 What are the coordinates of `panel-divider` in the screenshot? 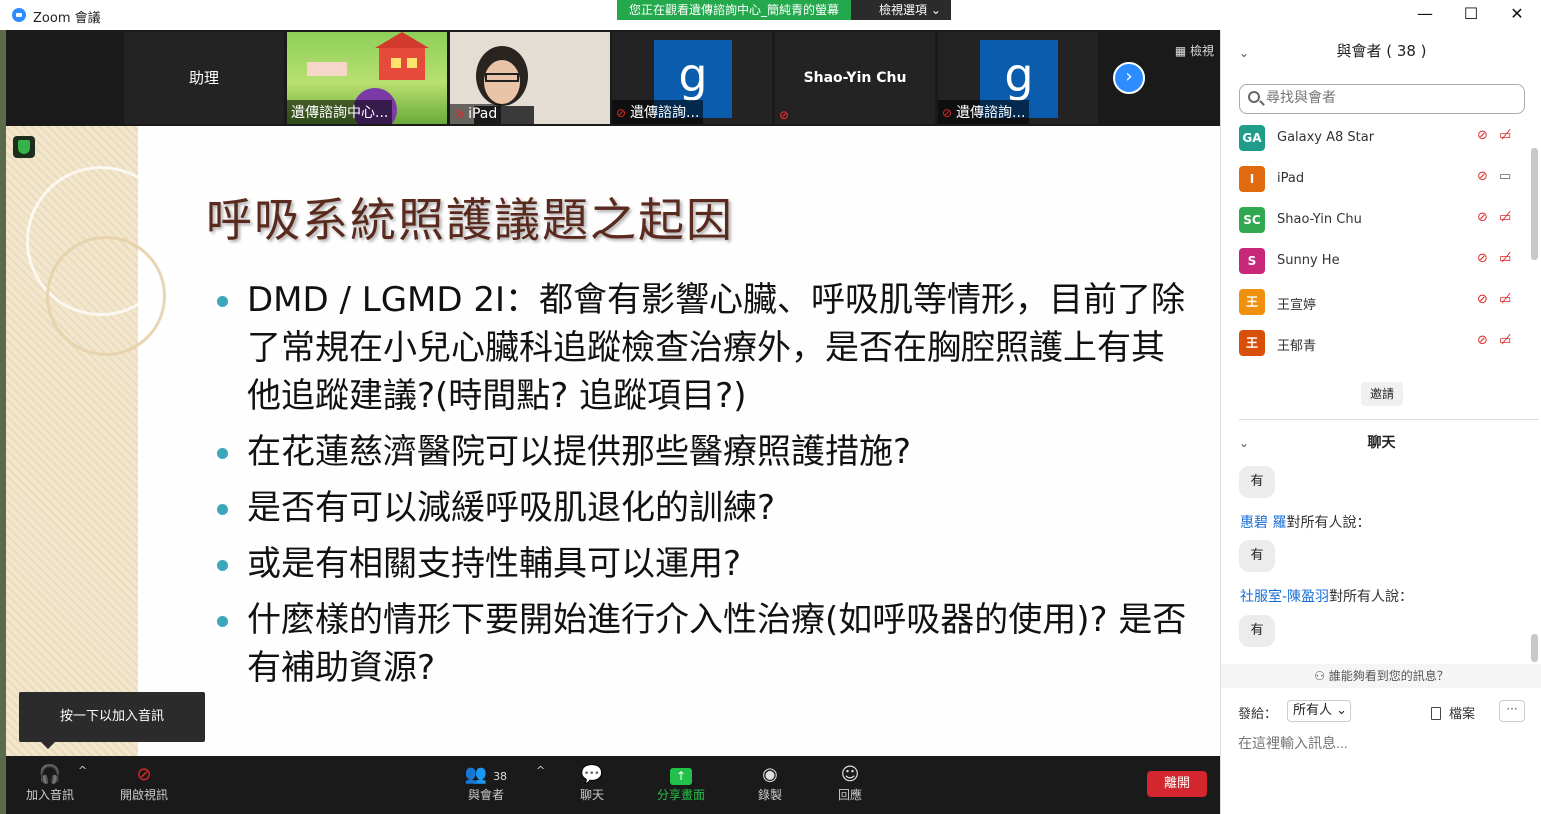 It's located at (1389, 419).